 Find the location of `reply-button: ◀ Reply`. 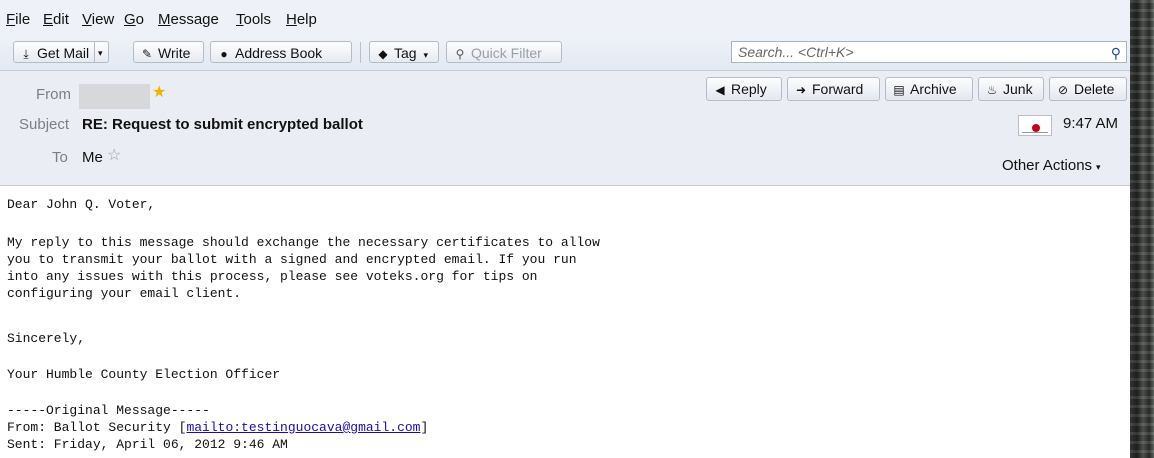

reply-button: ◀ Reply is located at coordinates (744, 89).